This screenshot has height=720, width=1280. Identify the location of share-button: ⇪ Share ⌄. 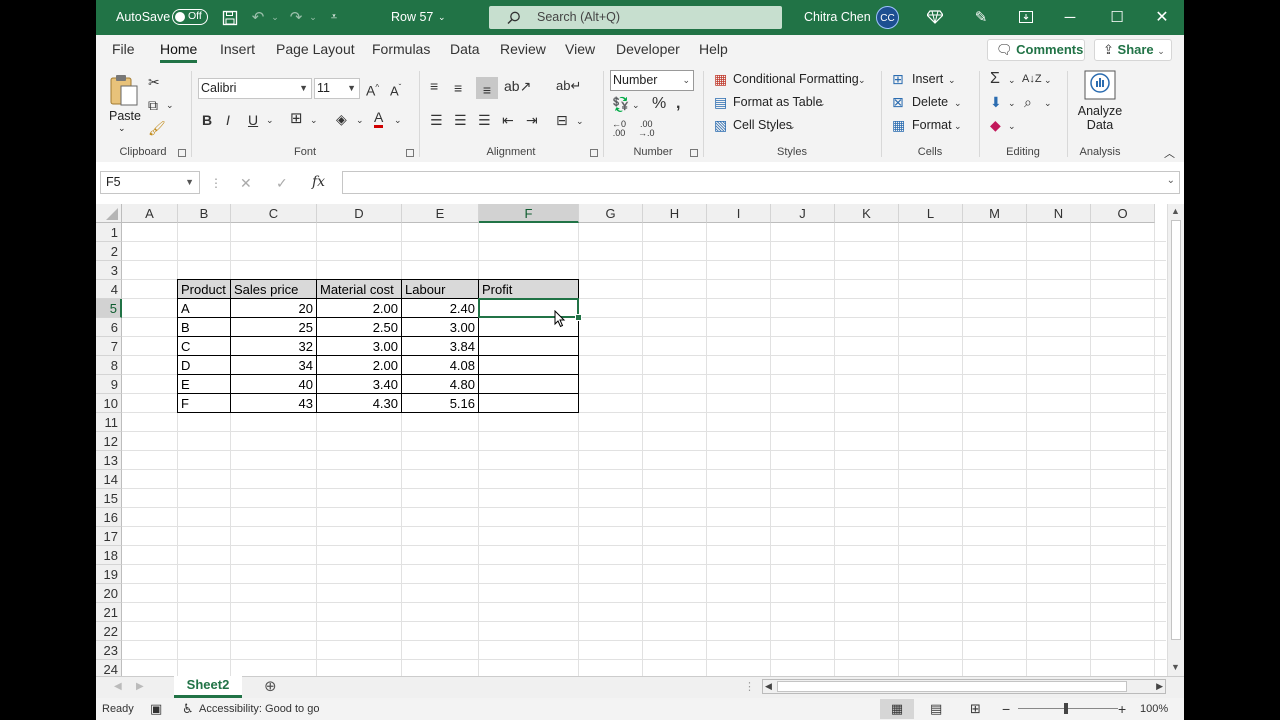
(1133, 50).